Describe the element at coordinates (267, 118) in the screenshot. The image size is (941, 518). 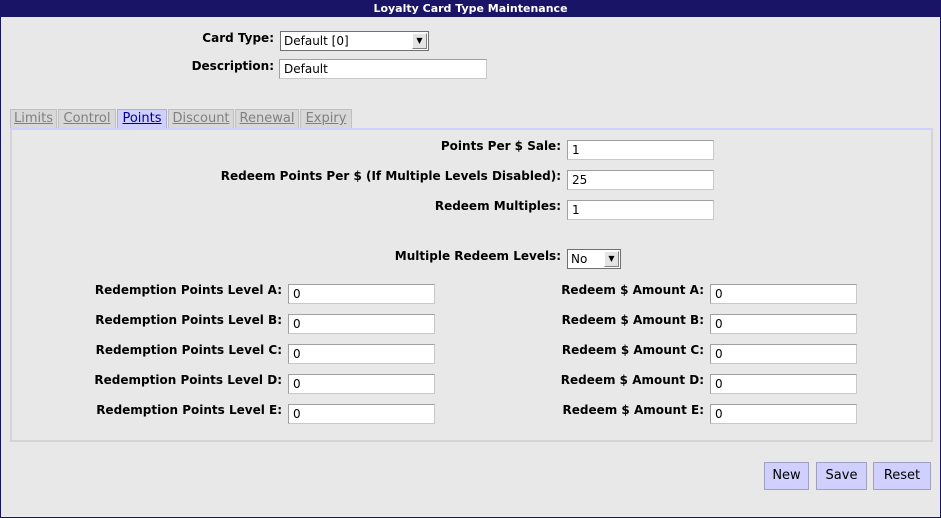
I see `tab-renewal: Renewal` at that location.